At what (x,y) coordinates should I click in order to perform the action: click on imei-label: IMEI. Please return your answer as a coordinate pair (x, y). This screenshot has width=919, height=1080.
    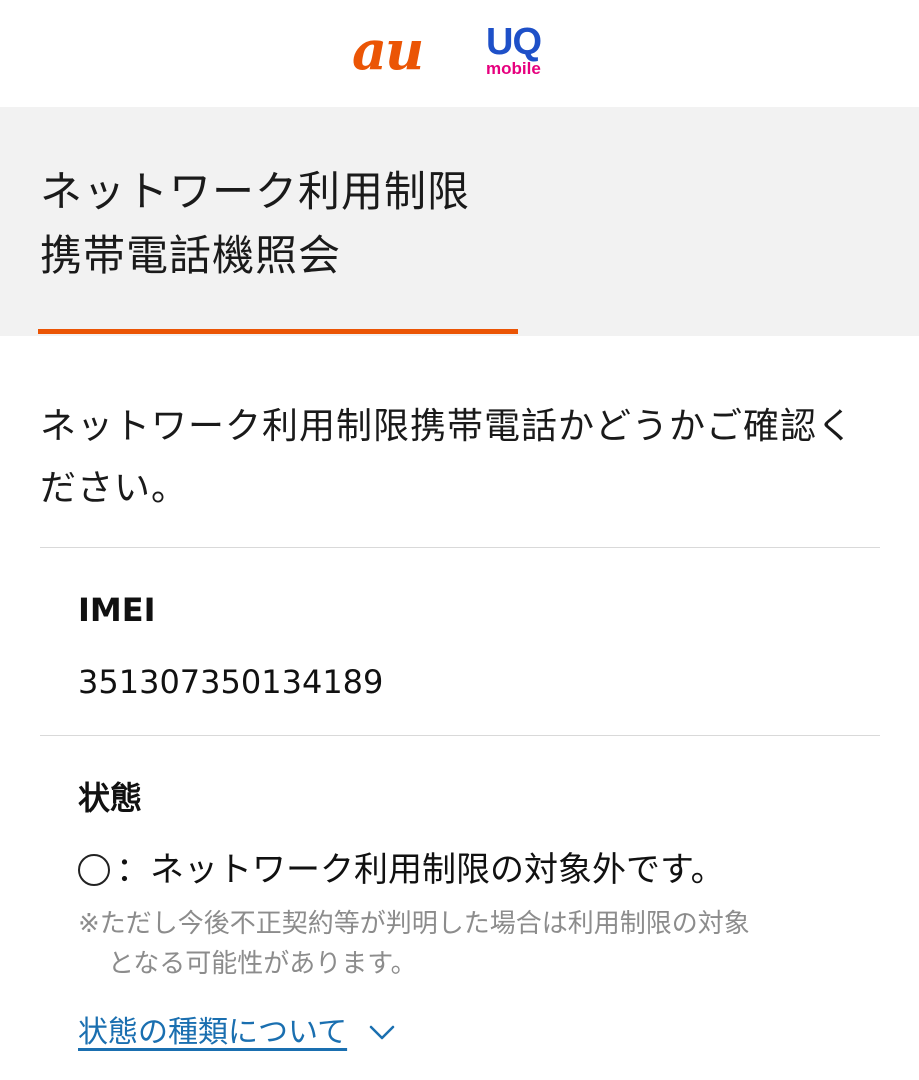
    Looking at the image, I should click on (117, 610).